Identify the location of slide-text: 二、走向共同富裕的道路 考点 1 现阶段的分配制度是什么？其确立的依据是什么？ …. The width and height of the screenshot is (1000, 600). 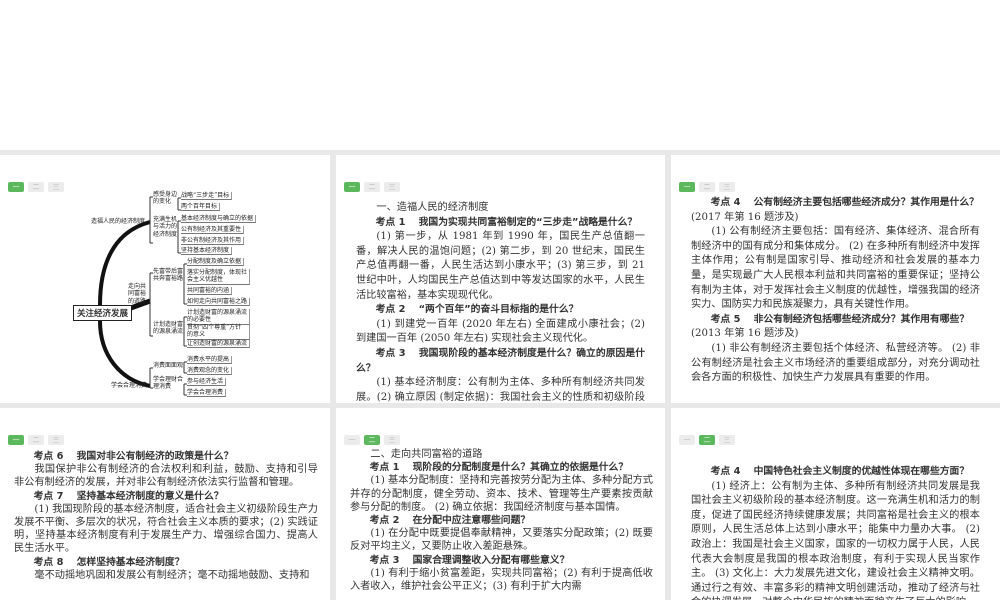
(501, 520).